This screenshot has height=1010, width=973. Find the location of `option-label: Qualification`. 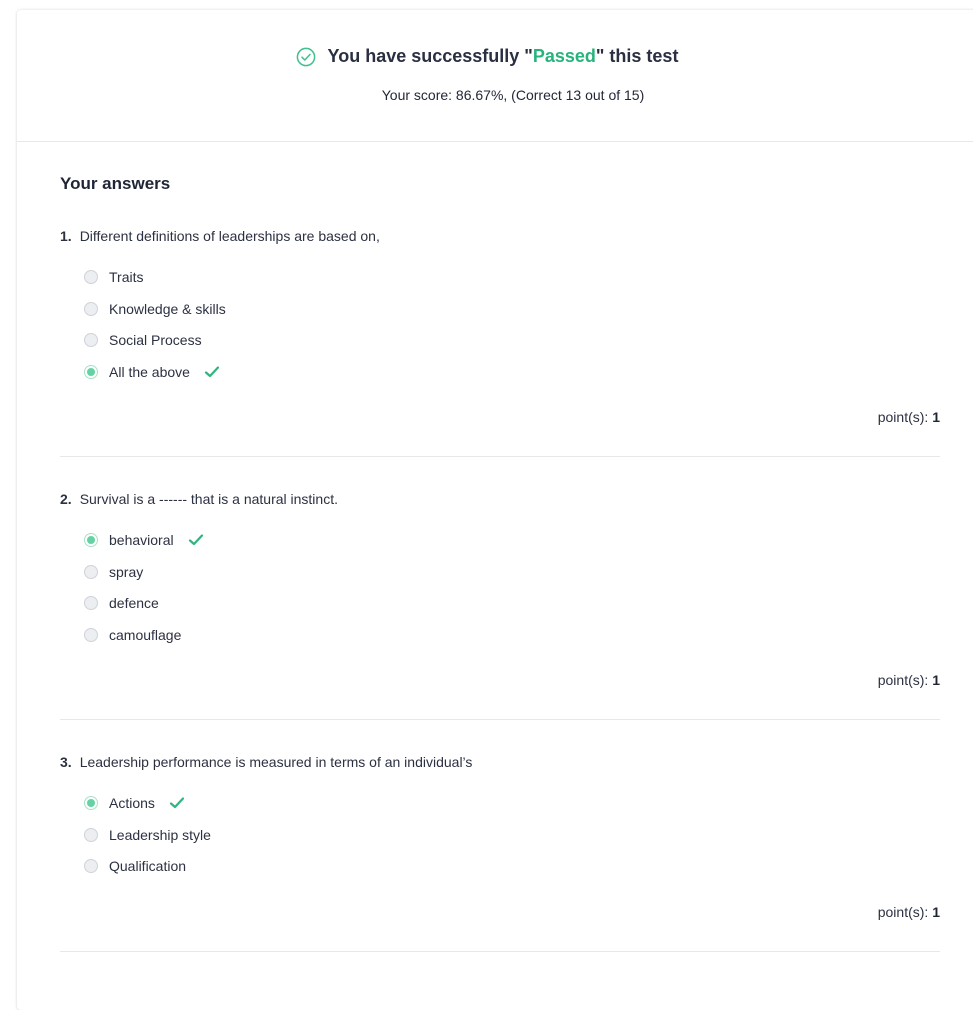

option-label: Qualification is located at coordinates (148, 866).